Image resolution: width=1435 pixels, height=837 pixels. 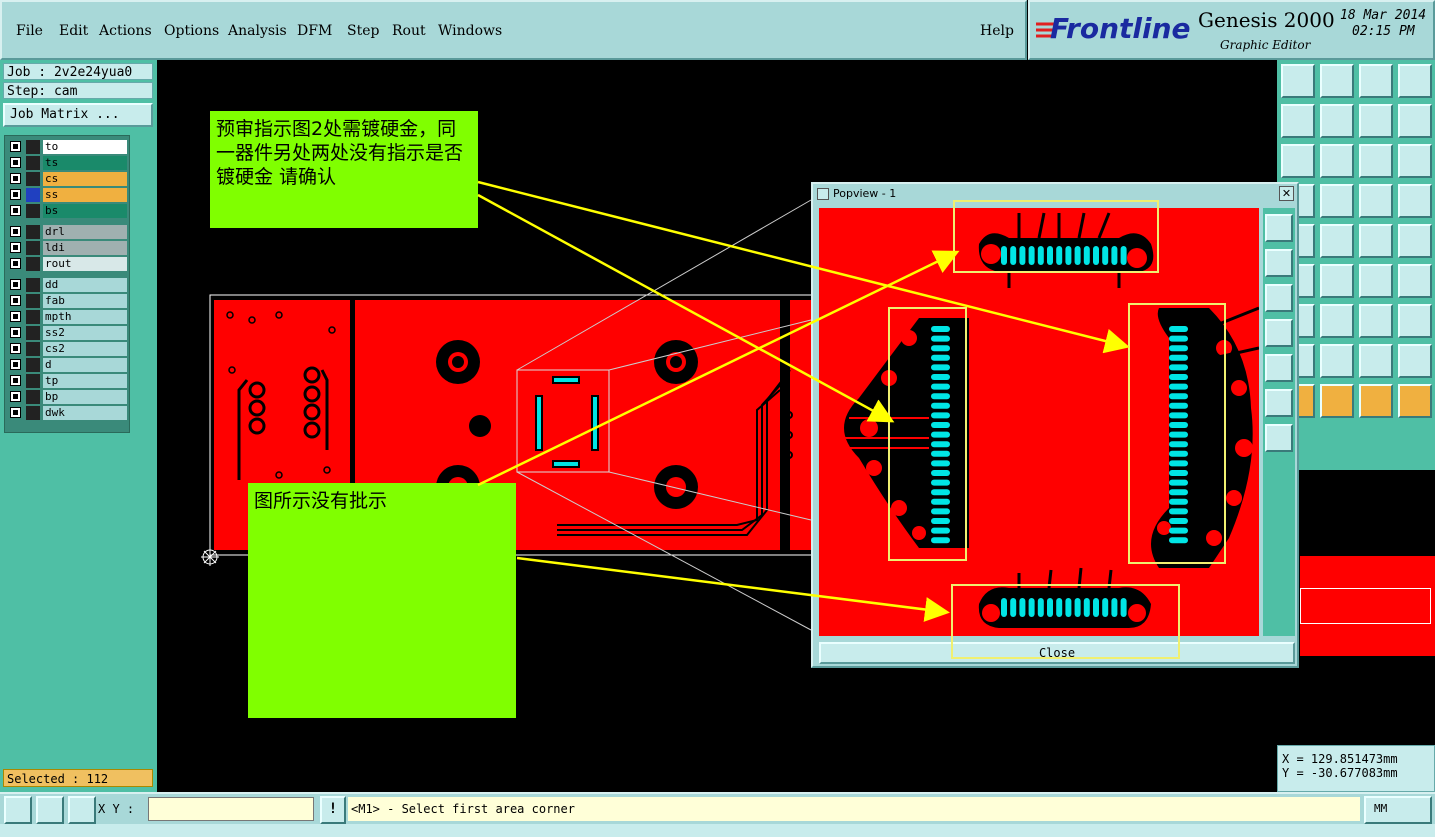 What do you see at coordinates (1337, 361) in the screenshot?
I see `triangle-icon` at bounding box center [1337, 361].